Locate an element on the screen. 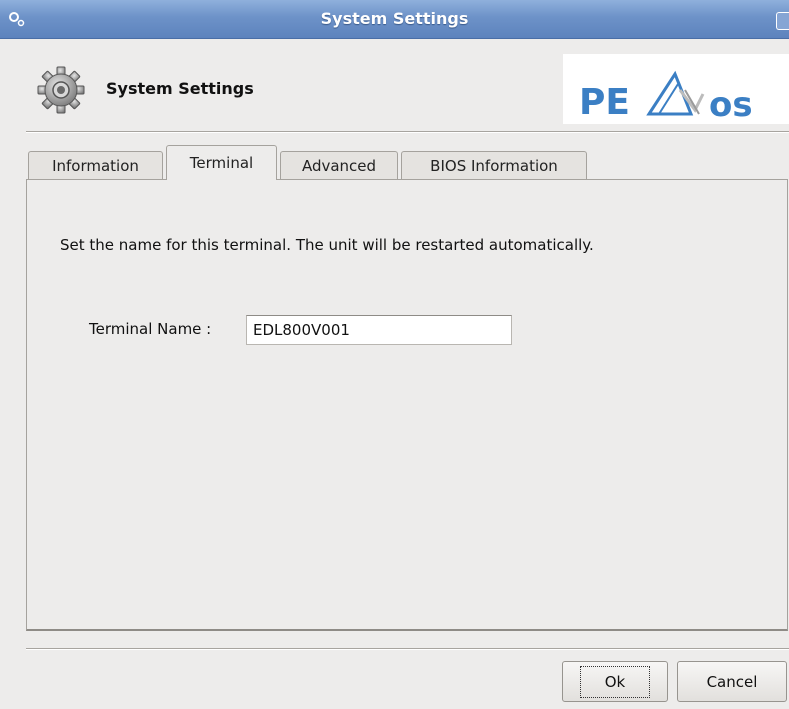 This screenshot has height=709, width=789. cancel-button-label: Cancel is located at coordinates (732, 681).